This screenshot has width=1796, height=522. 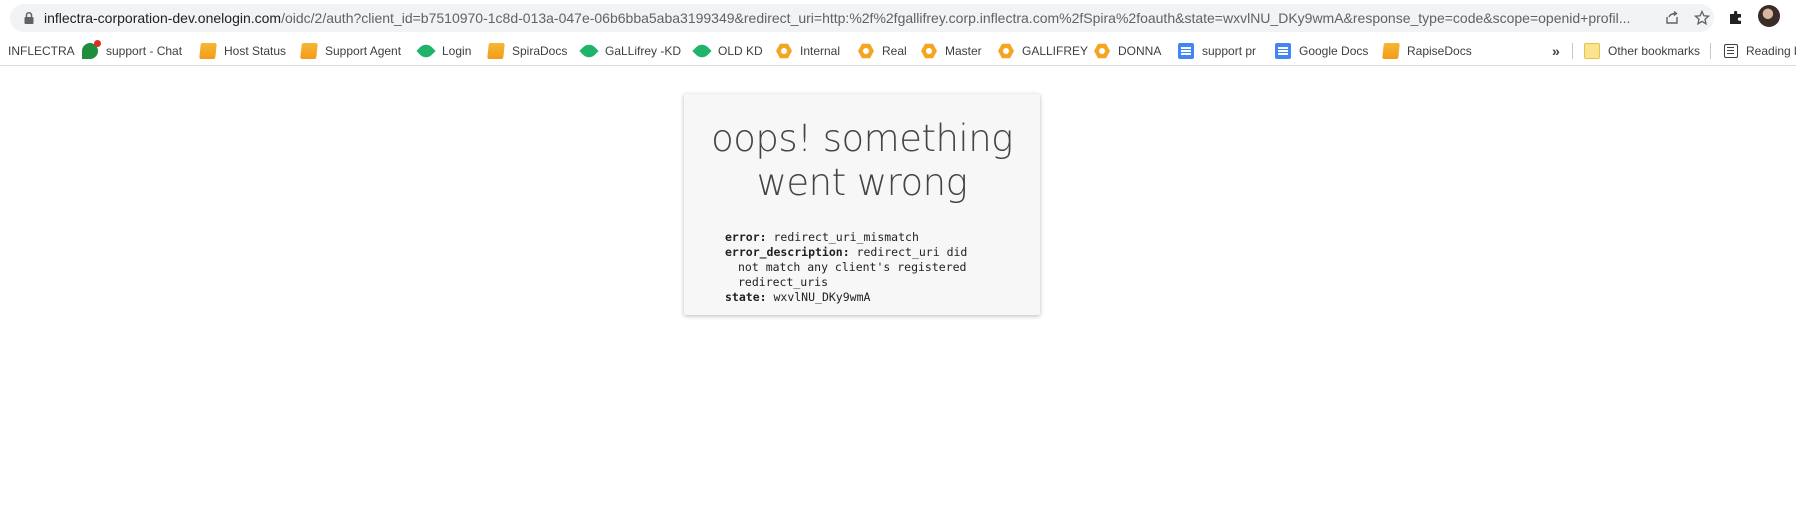 What do you see at coordinates (1654, 51) in the screenshot?
I see `other-bookmarks-label: Other bookmarks` at bounding box center [1654, 51].